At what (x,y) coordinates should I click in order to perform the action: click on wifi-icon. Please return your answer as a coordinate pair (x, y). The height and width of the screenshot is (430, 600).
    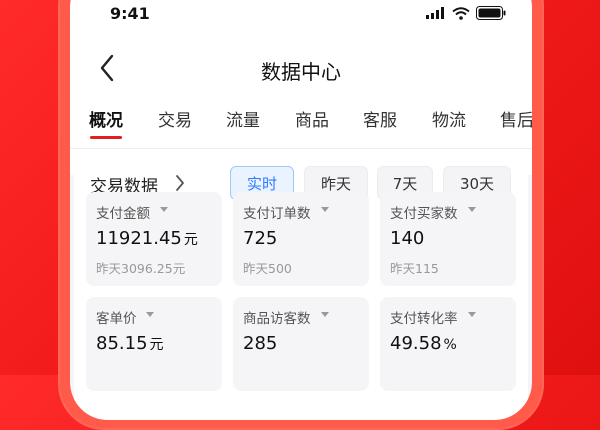
    Looking at the image, I should click on (461, 13).